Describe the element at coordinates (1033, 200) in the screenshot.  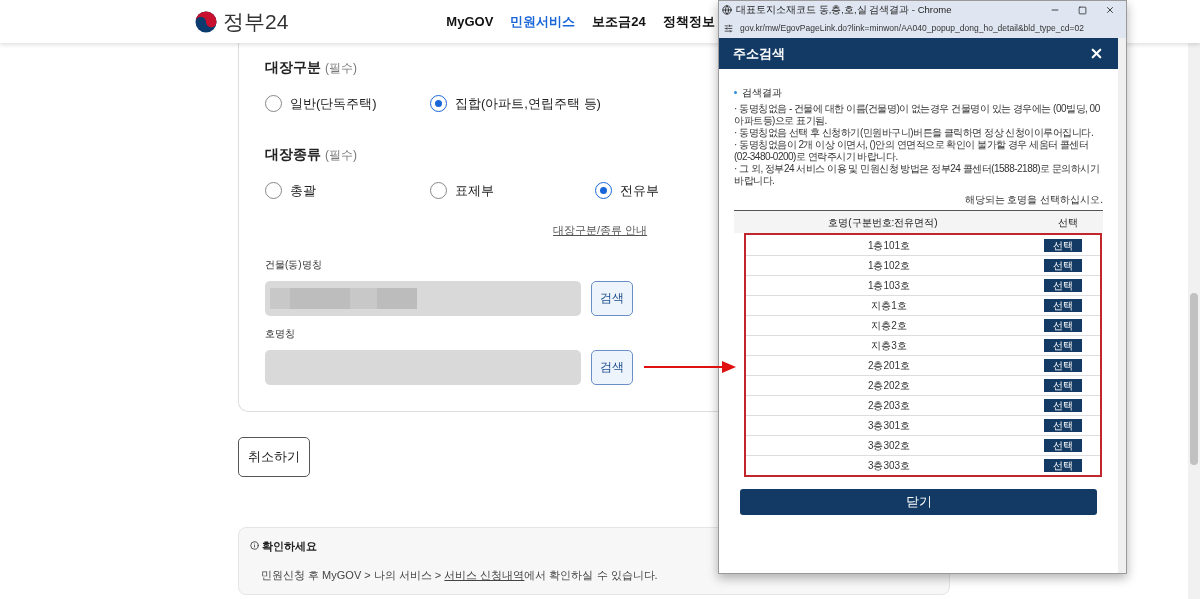
I see `hint-text: 해당되는 호명을 선택하십시오.` at that location.